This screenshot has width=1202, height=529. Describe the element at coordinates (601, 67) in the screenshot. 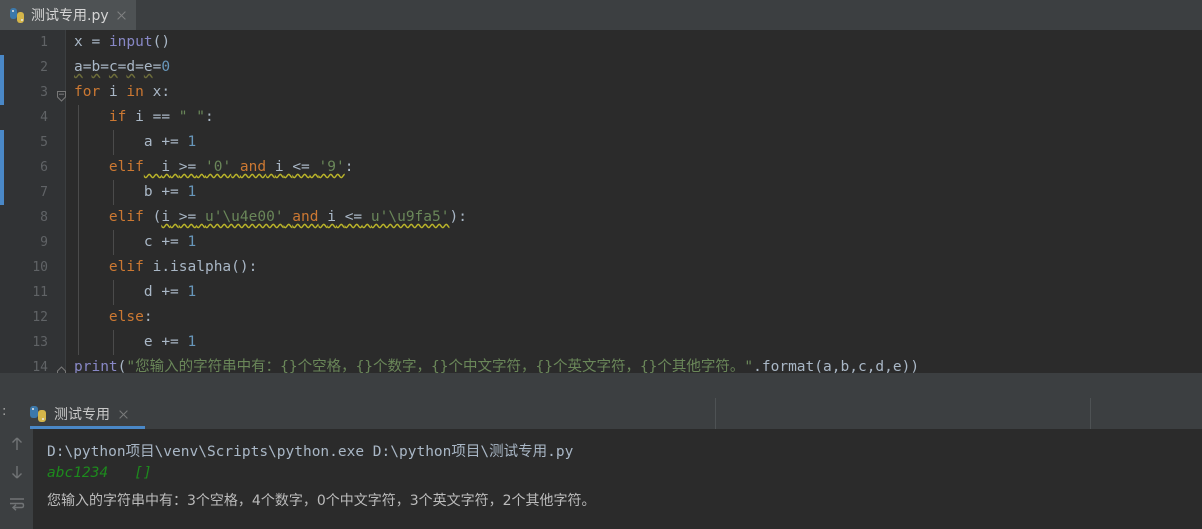

I see `code-line: 2 a=b=c=d=e=0` at that location.